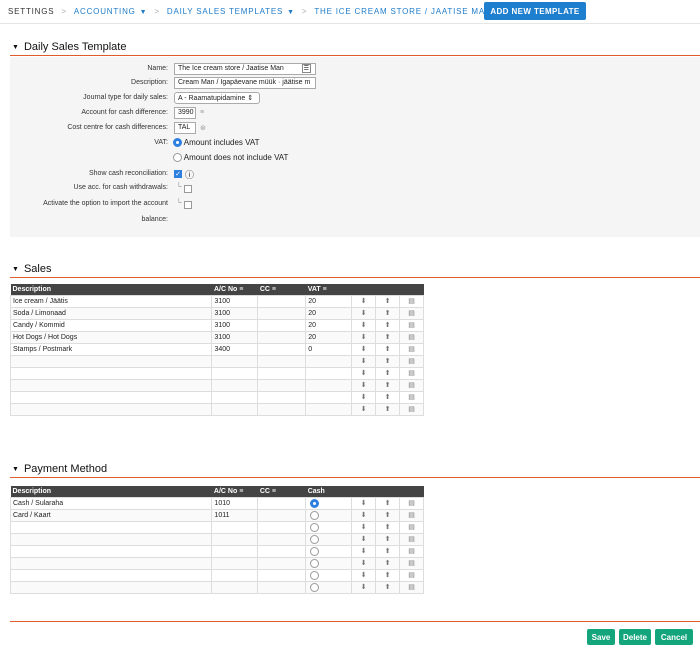 This screenshot has width=700, height=649. Describe the element at coordinates (245, 69) in the screenshot. I see `name-field: The Ice cream store / Jaatise Man ☰` at that location.